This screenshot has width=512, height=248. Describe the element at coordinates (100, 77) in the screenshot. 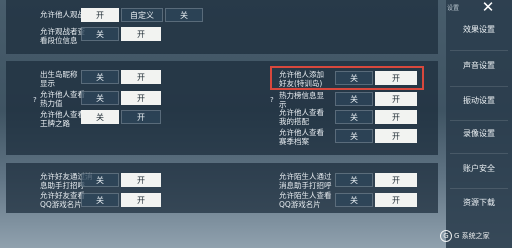

I see `spawn-island-name-off-button: 关` at that location.